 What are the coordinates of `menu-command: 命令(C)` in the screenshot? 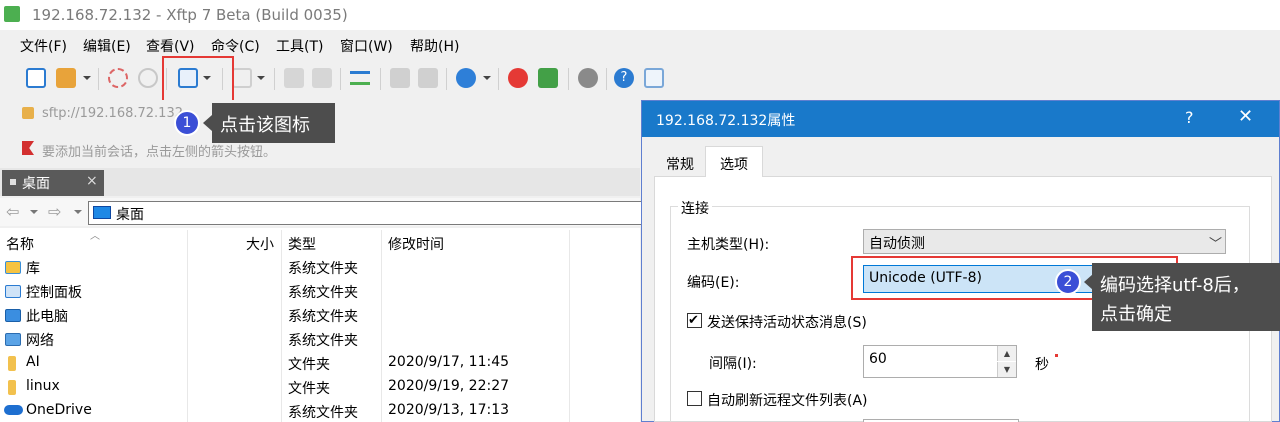 It's located at (235, 46).